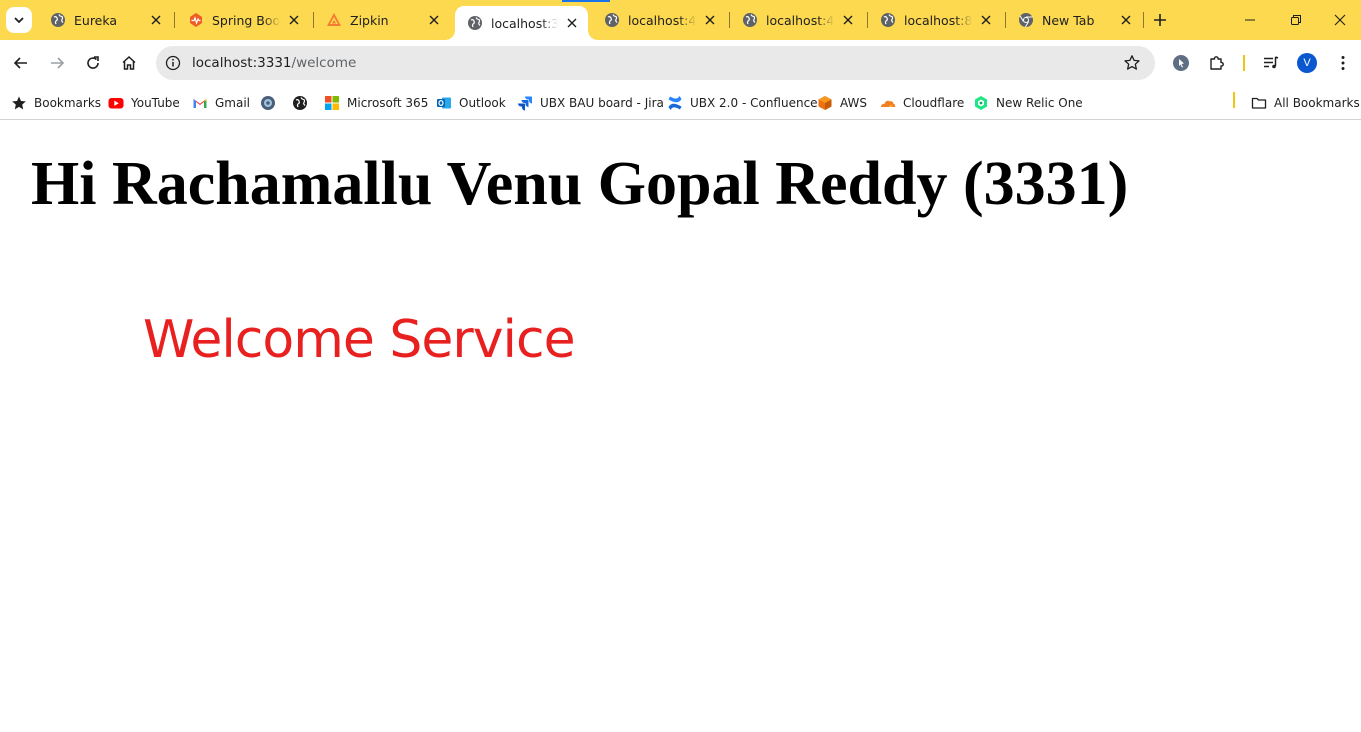 The height and width of the screenshot is (732, 1361). What do you see at coordinates (1132, 63) in the screenshot?
I see `bookmark-star-icon` at bounding box center [1132, 63].